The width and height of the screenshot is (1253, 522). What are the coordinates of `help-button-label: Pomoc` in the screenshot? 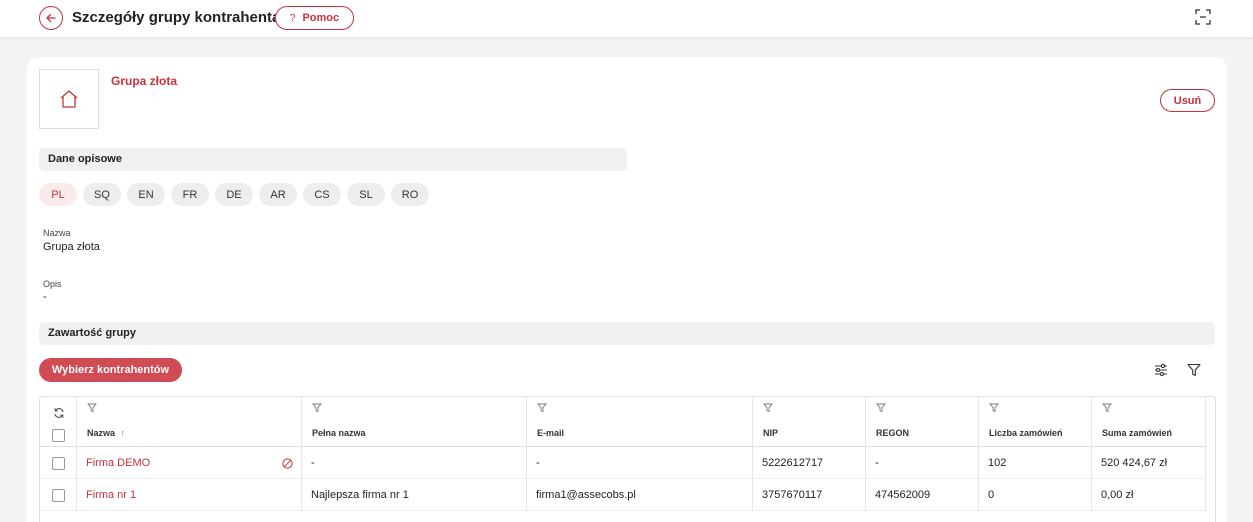 It's located at (321, 18).